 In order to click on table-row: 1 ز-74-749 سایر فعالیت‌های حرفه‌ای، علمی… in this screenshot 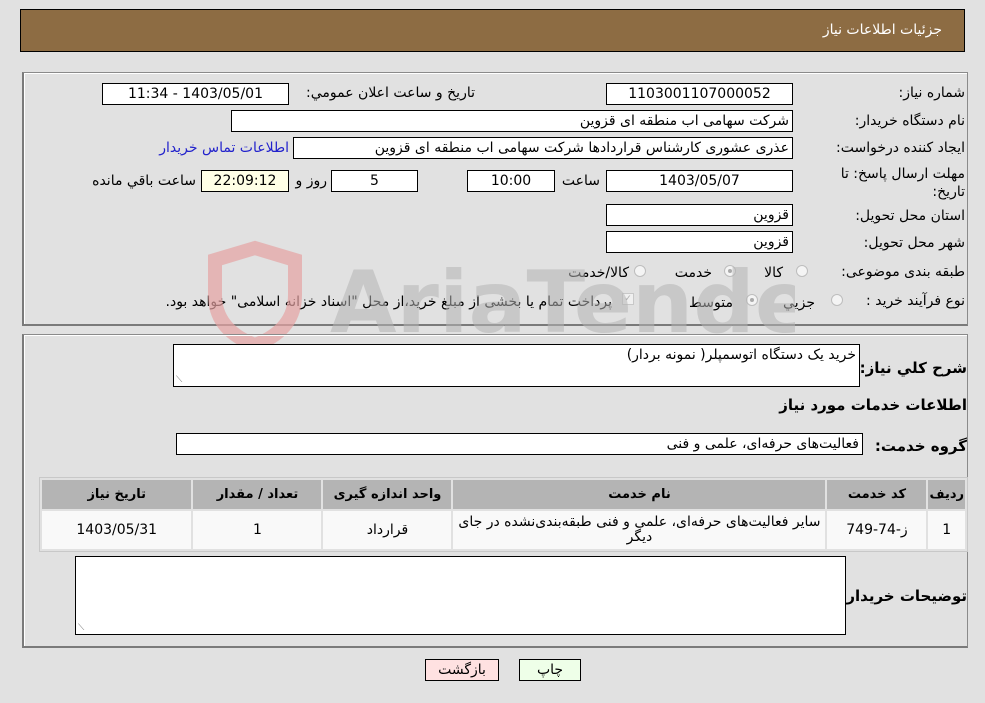, I will do `click(503, 530)`.